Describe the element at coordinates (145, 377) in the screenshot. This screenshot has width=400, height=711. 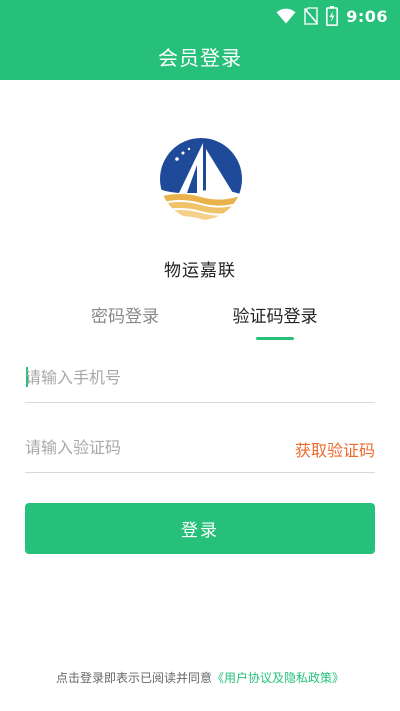
I see `phone-input` at that location.